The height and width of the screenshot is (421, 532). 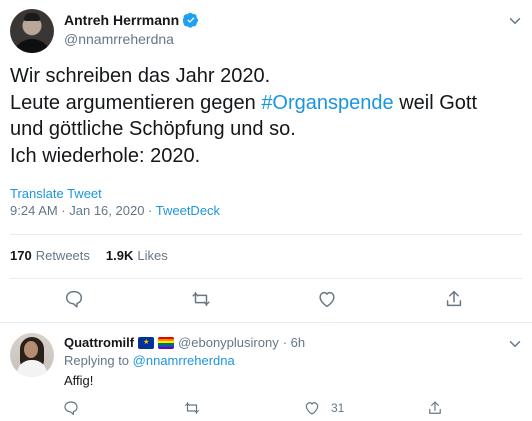 I want to click on rainbow-flag-icon, so click(x=166, y=342).